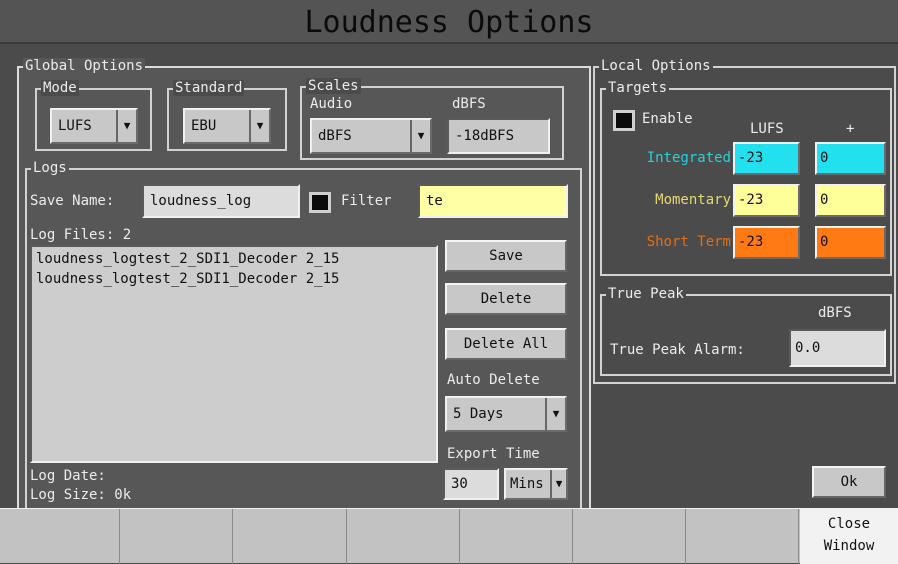  I want to click on close-window-button: Close Window, so click(849, 536).